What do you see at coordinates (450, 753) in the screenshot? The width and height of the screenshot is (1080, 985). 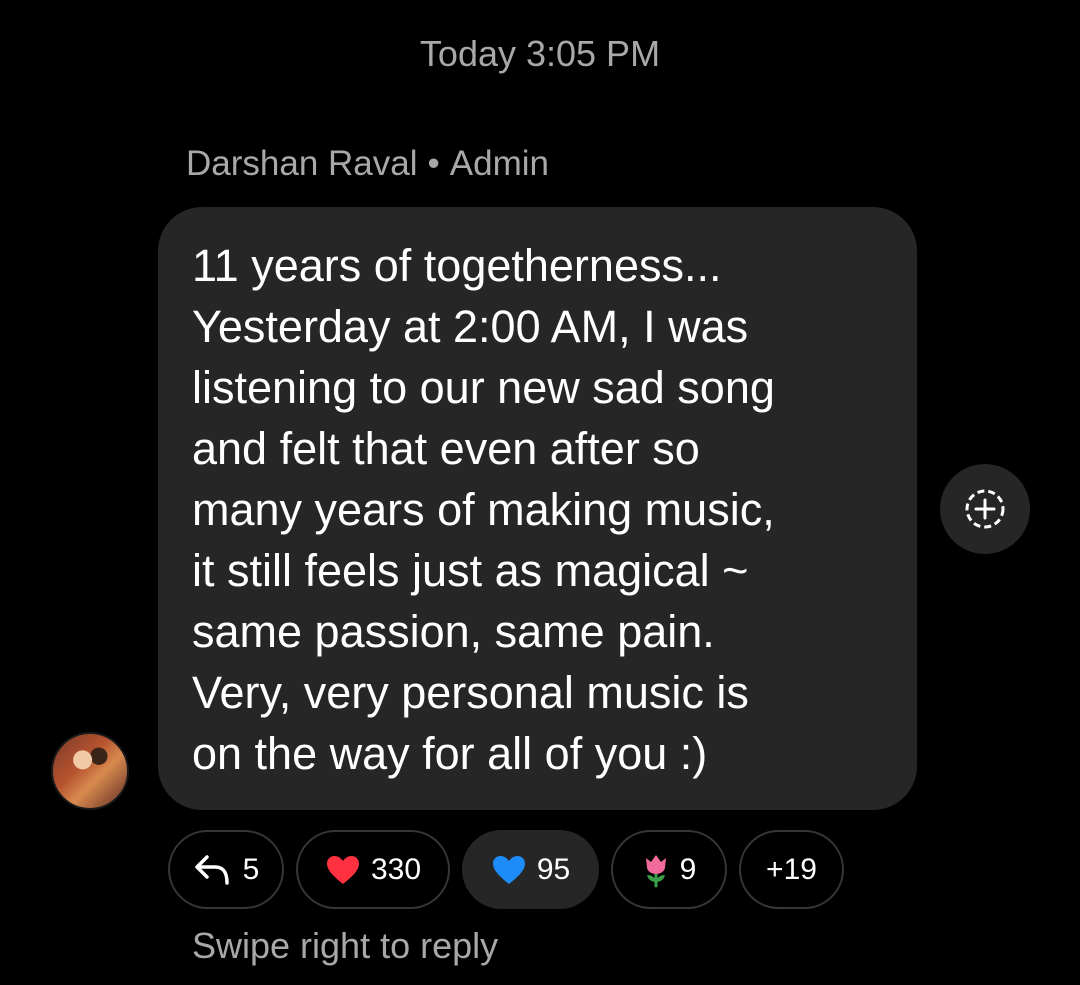 I see `message-line: on the way for all of you :)` at bounding box center [450, 753].